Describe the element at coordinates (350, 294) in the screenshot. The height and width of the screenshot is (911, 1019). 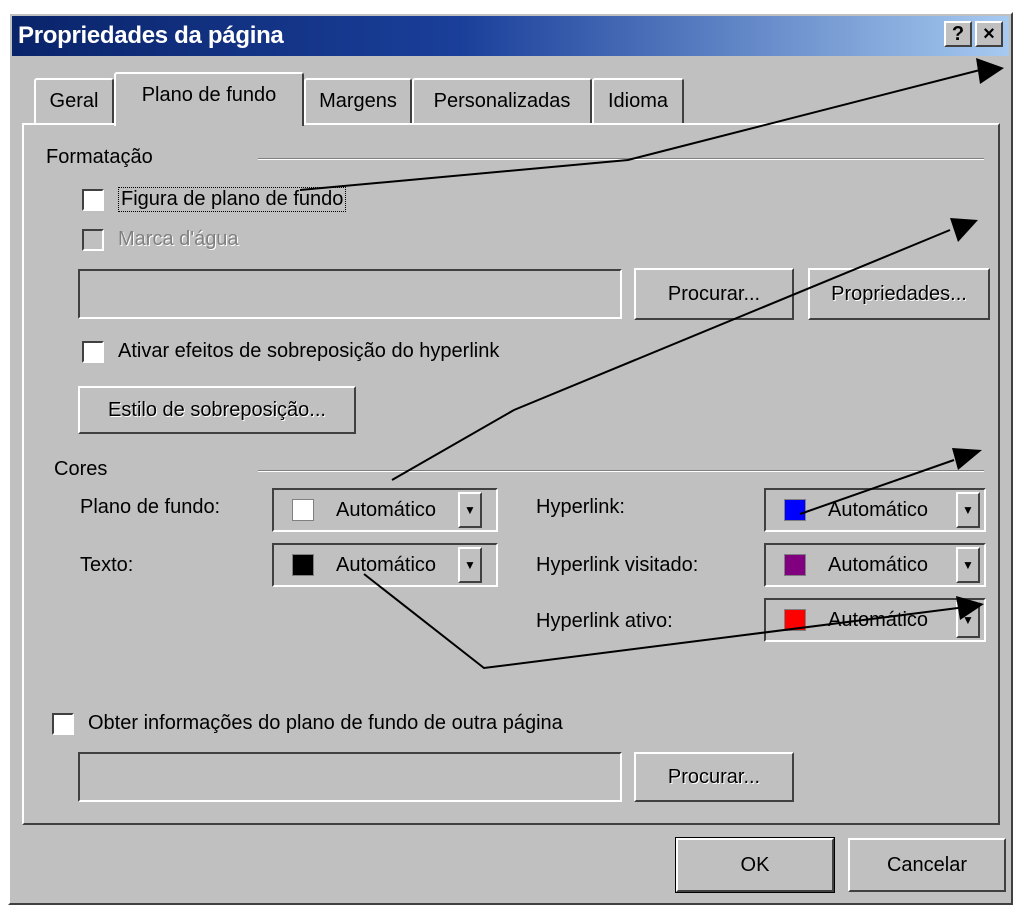
I see `background-picture-path-field` at that location.